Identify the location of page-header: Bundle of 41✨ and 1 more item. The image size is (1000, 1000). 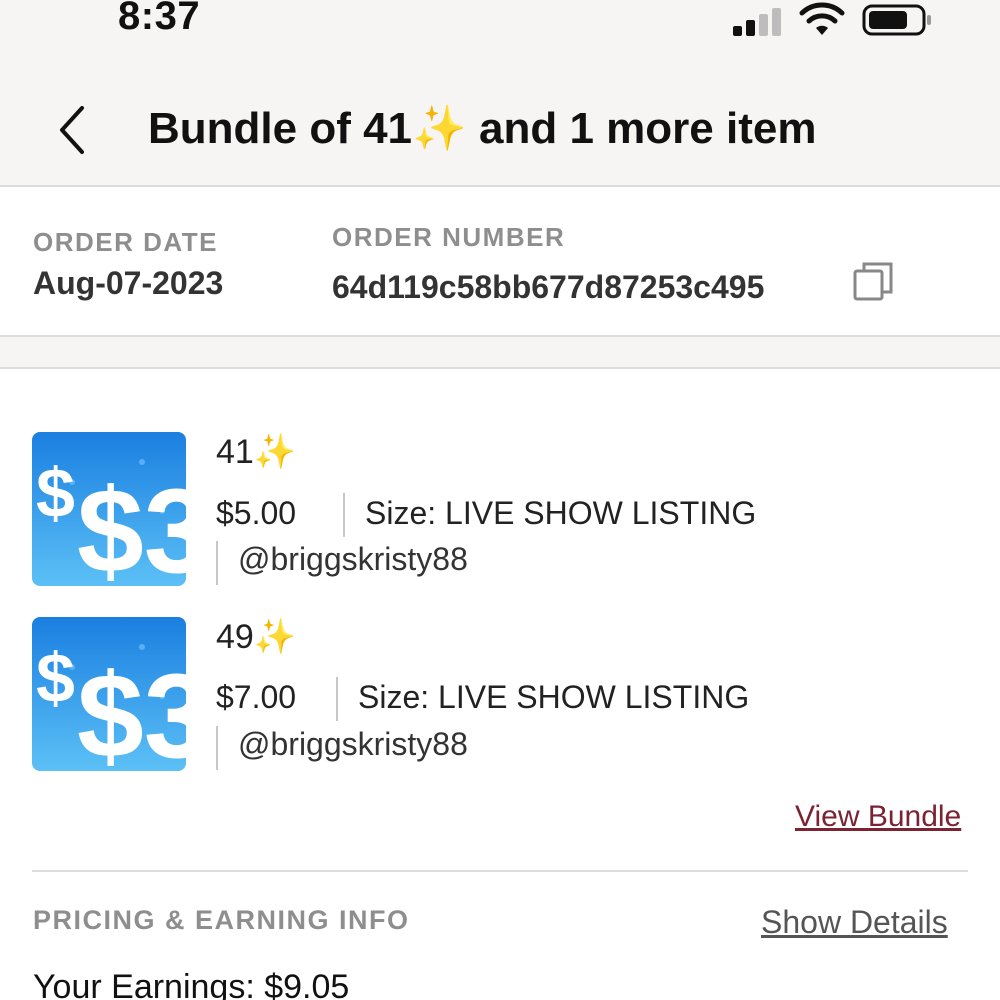
(500, 123).